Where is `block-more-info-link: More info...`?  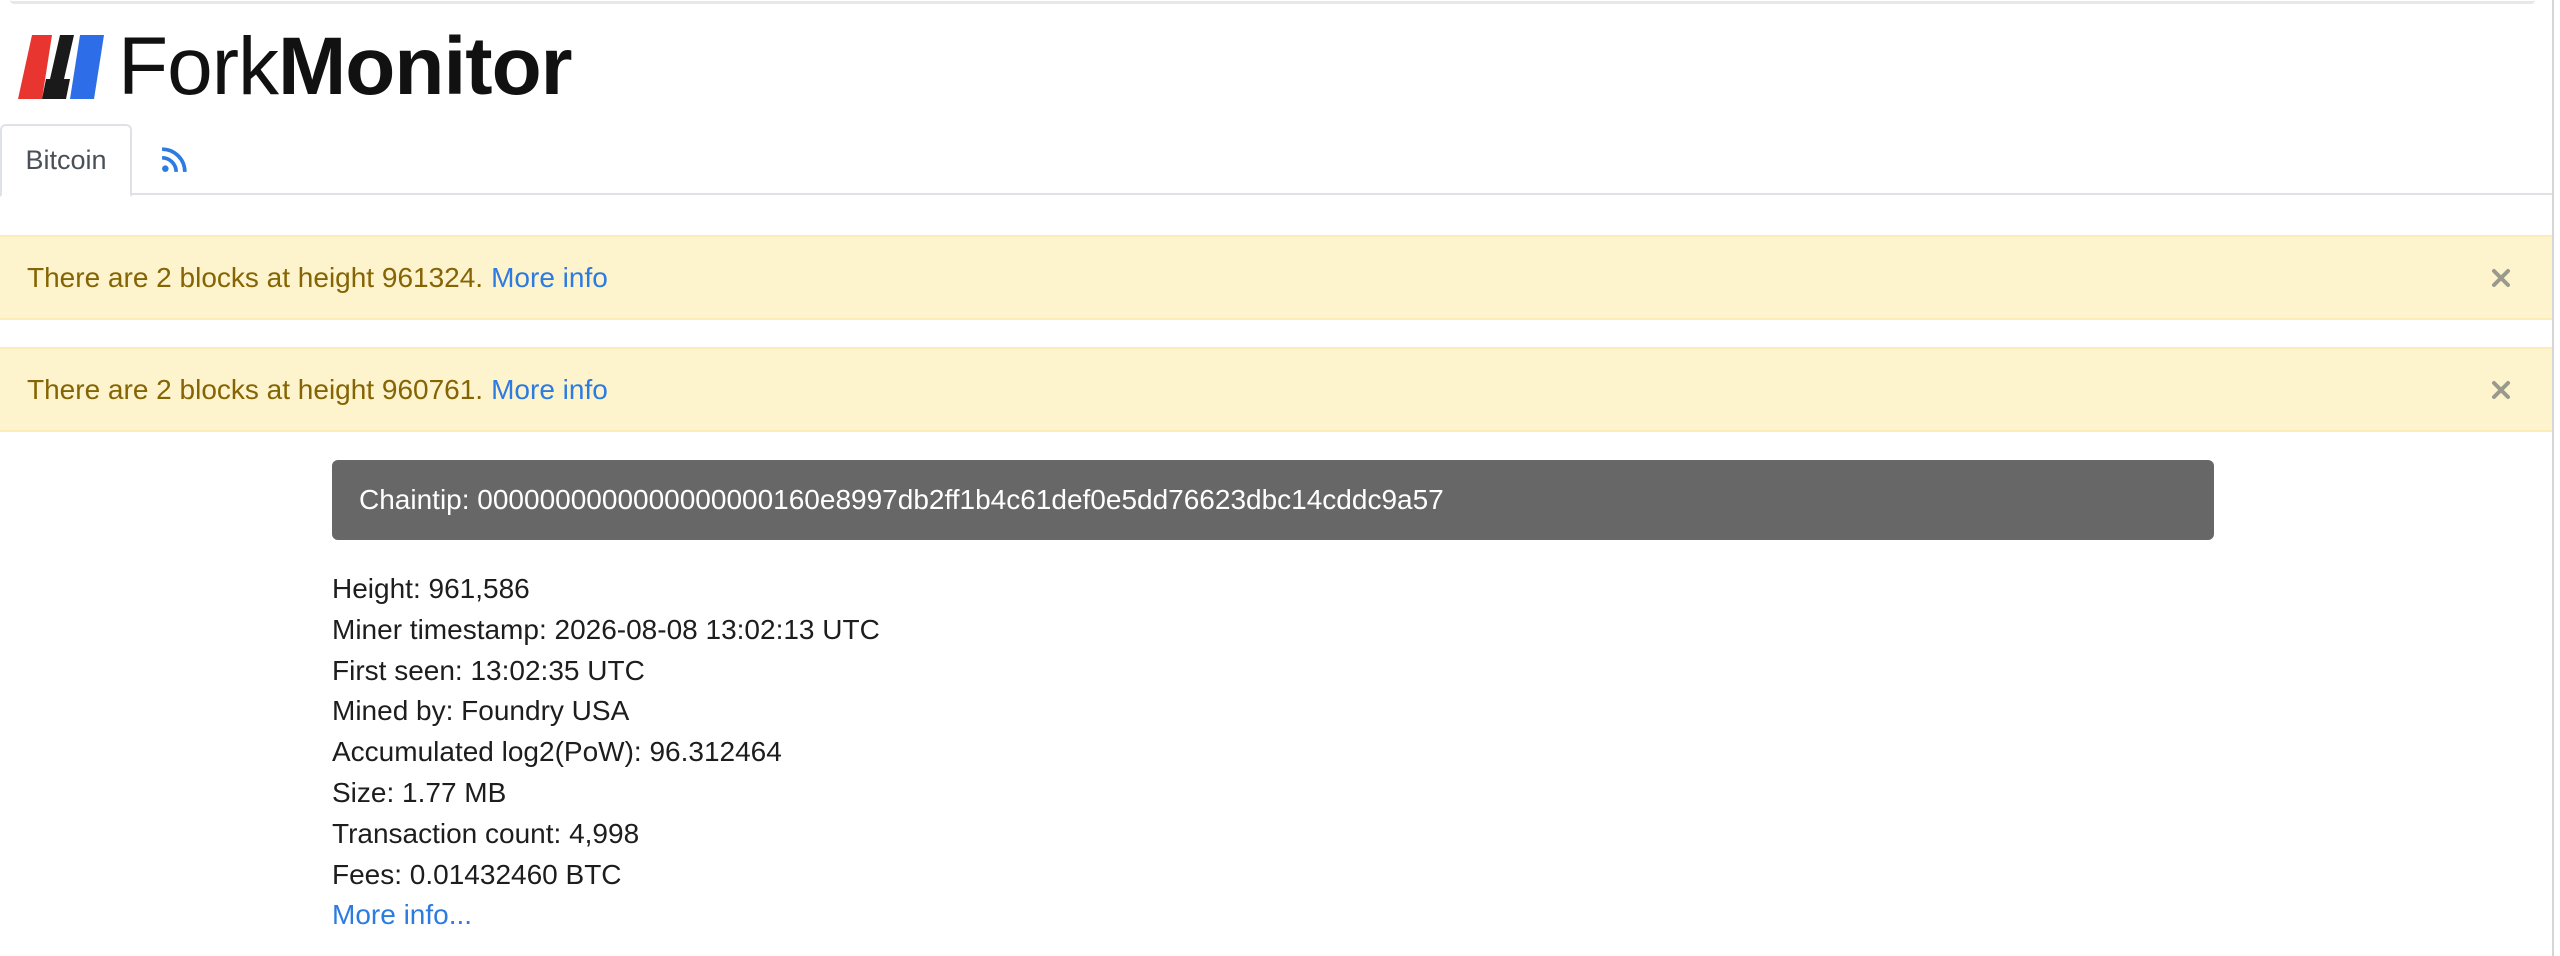 block-more-info-link: More info... is located at coordinates (606, 915).